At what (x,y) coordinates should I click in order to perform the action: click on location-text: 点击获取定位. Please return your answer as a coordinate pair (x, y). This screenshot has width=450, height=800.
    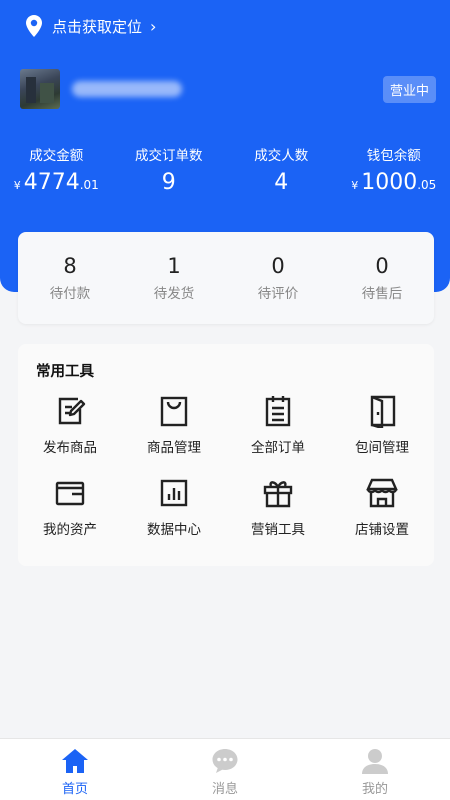
    Looking at the image, I should click on (97, 26).